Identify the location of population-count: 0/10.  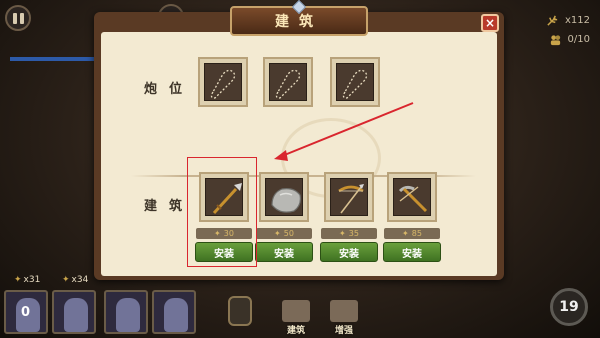
(578, 39).